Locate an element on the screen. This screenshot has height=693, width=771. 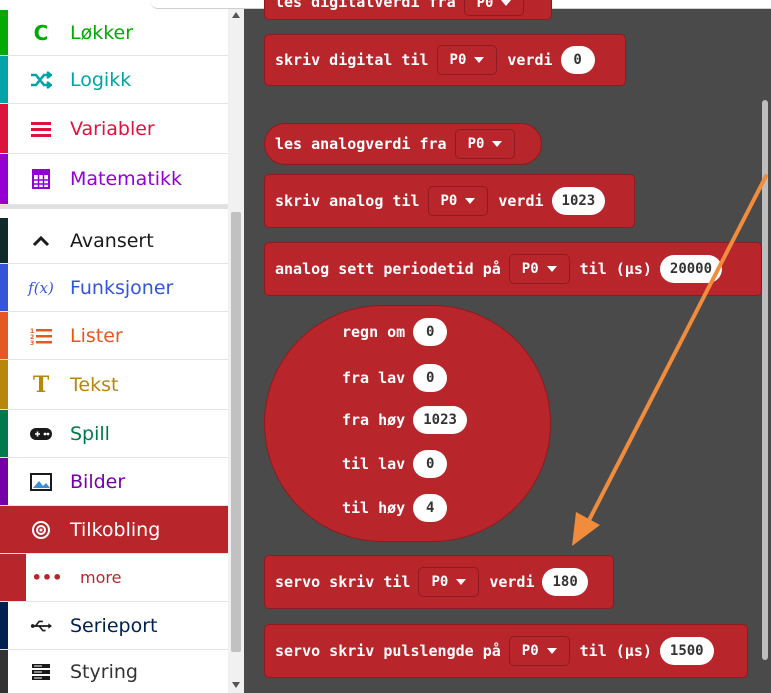
server-icon is located at coordinates (41, 672).